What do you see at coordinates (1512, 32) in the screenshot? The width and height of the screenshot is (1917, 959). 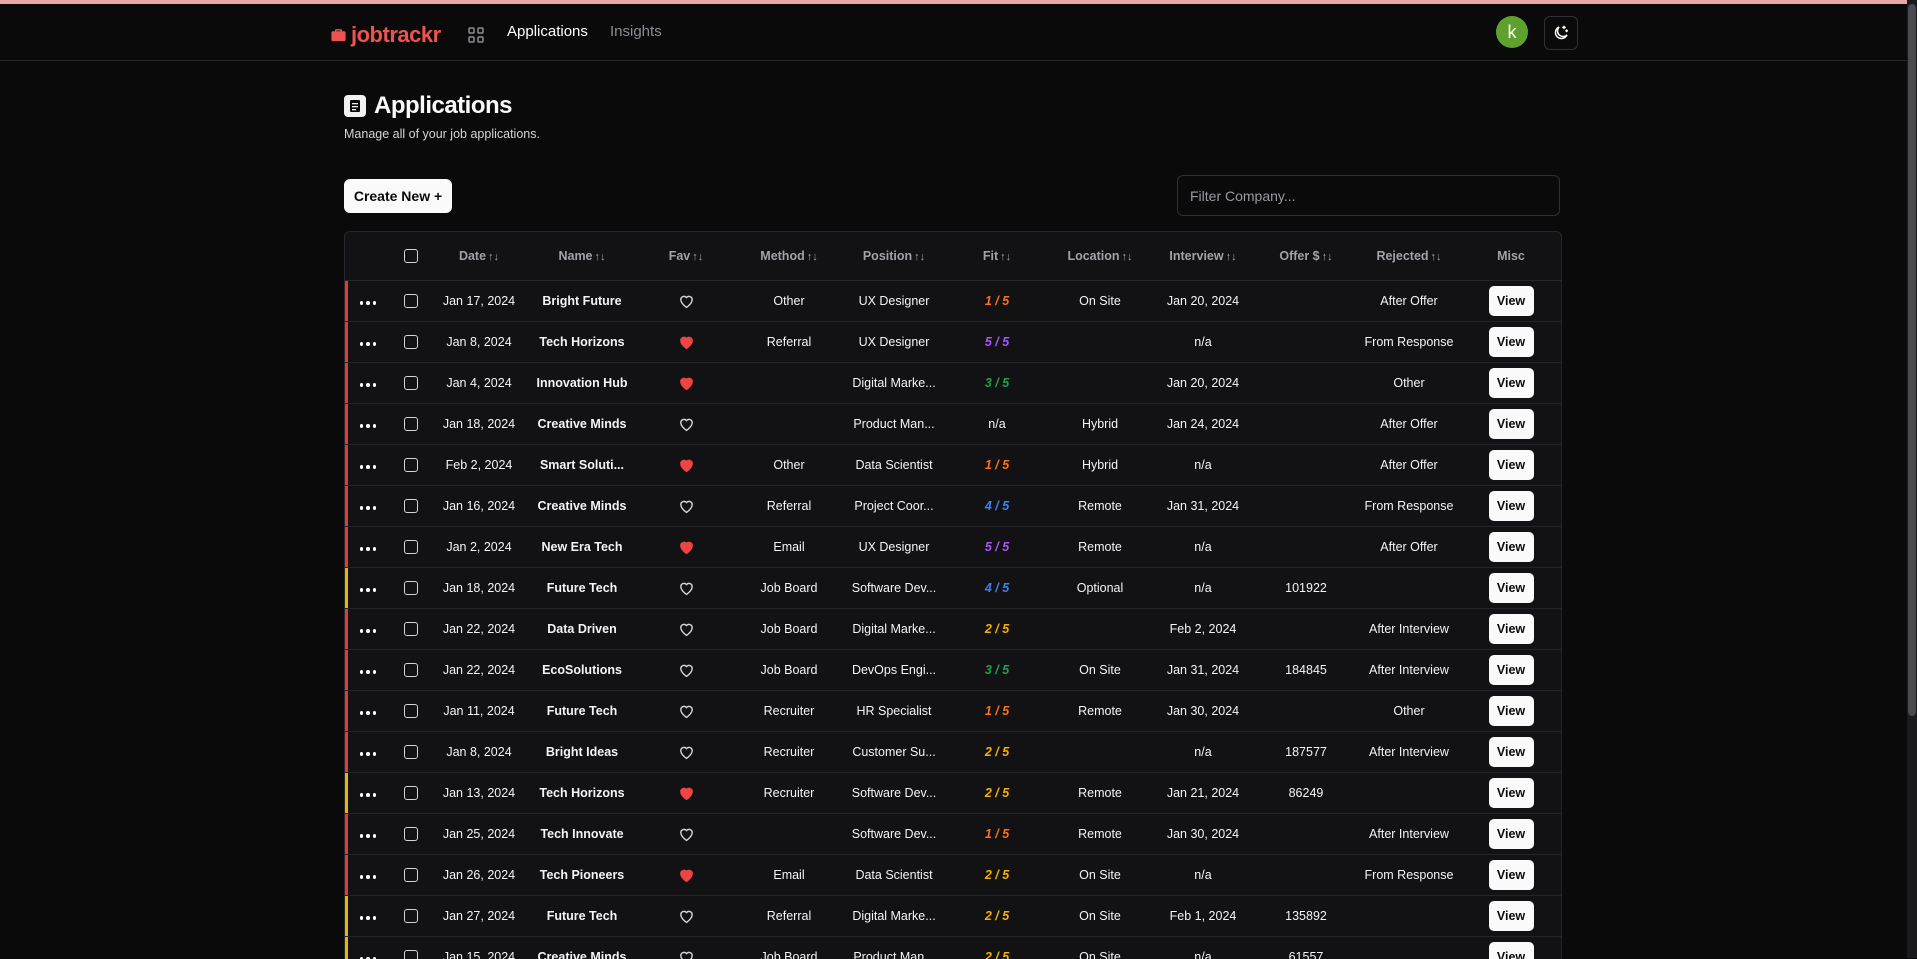 I see `user-avatar: k` at bounding box center [1512, 32].